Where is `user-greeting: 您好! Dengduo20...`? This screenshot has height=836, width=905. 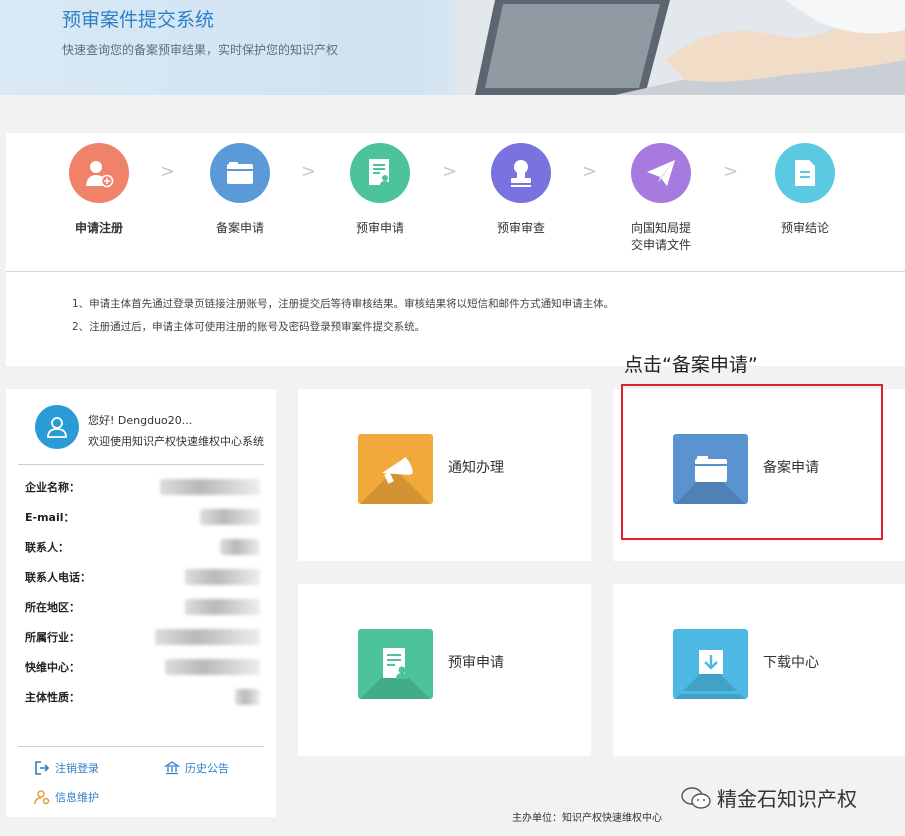 user-greeting: 您好! Dengduo20... is located at coordinates (140, 420).